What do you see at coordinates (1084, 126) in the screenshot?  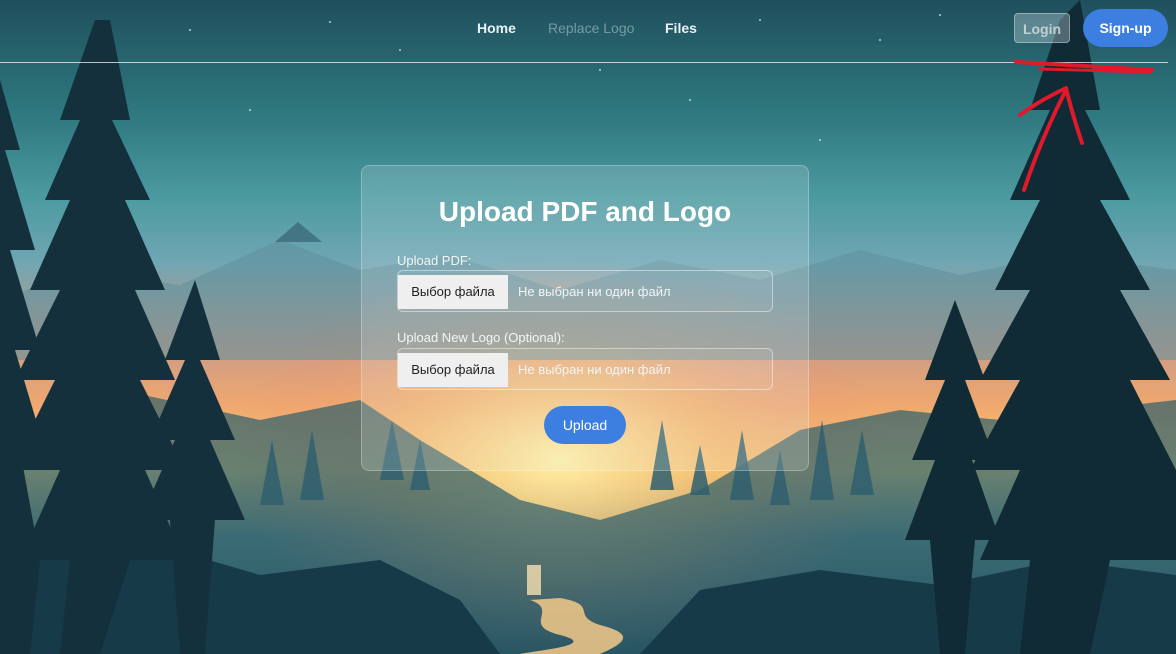 I see `red-arrow-annotation` at bounding box center [1084, 126].